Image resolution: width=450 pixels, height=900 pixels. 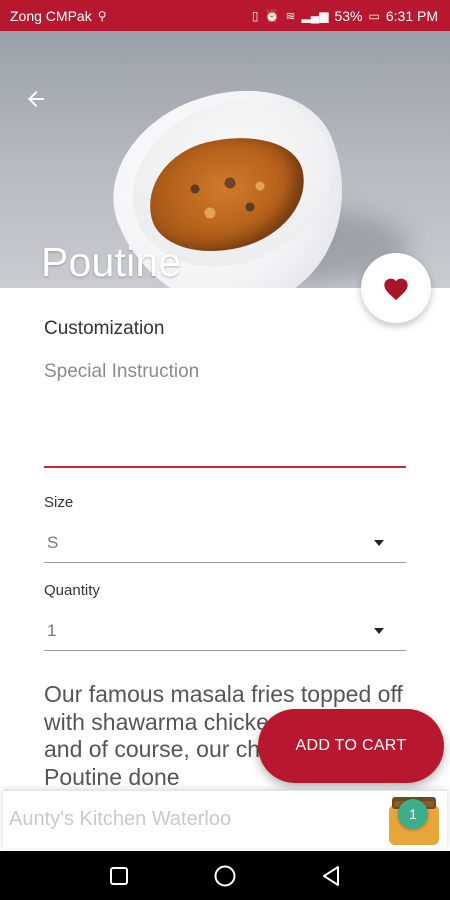 What do you see at coordinates (348, 15) in the screenshot?
I see `battery-percent: 53%` at bounding box center [348, 15].